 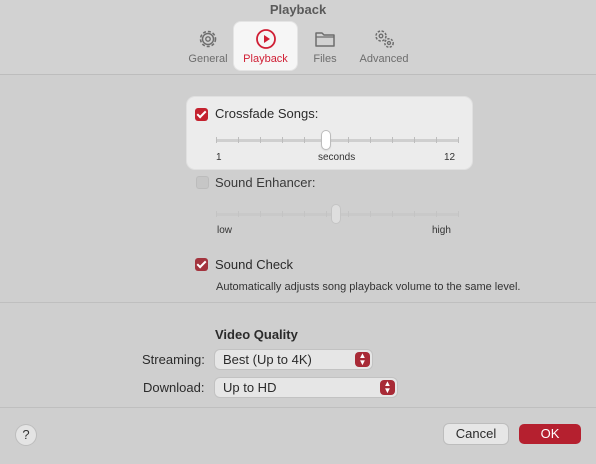 I want to click on crossfade-slider-track, so click(x=337, y=140).